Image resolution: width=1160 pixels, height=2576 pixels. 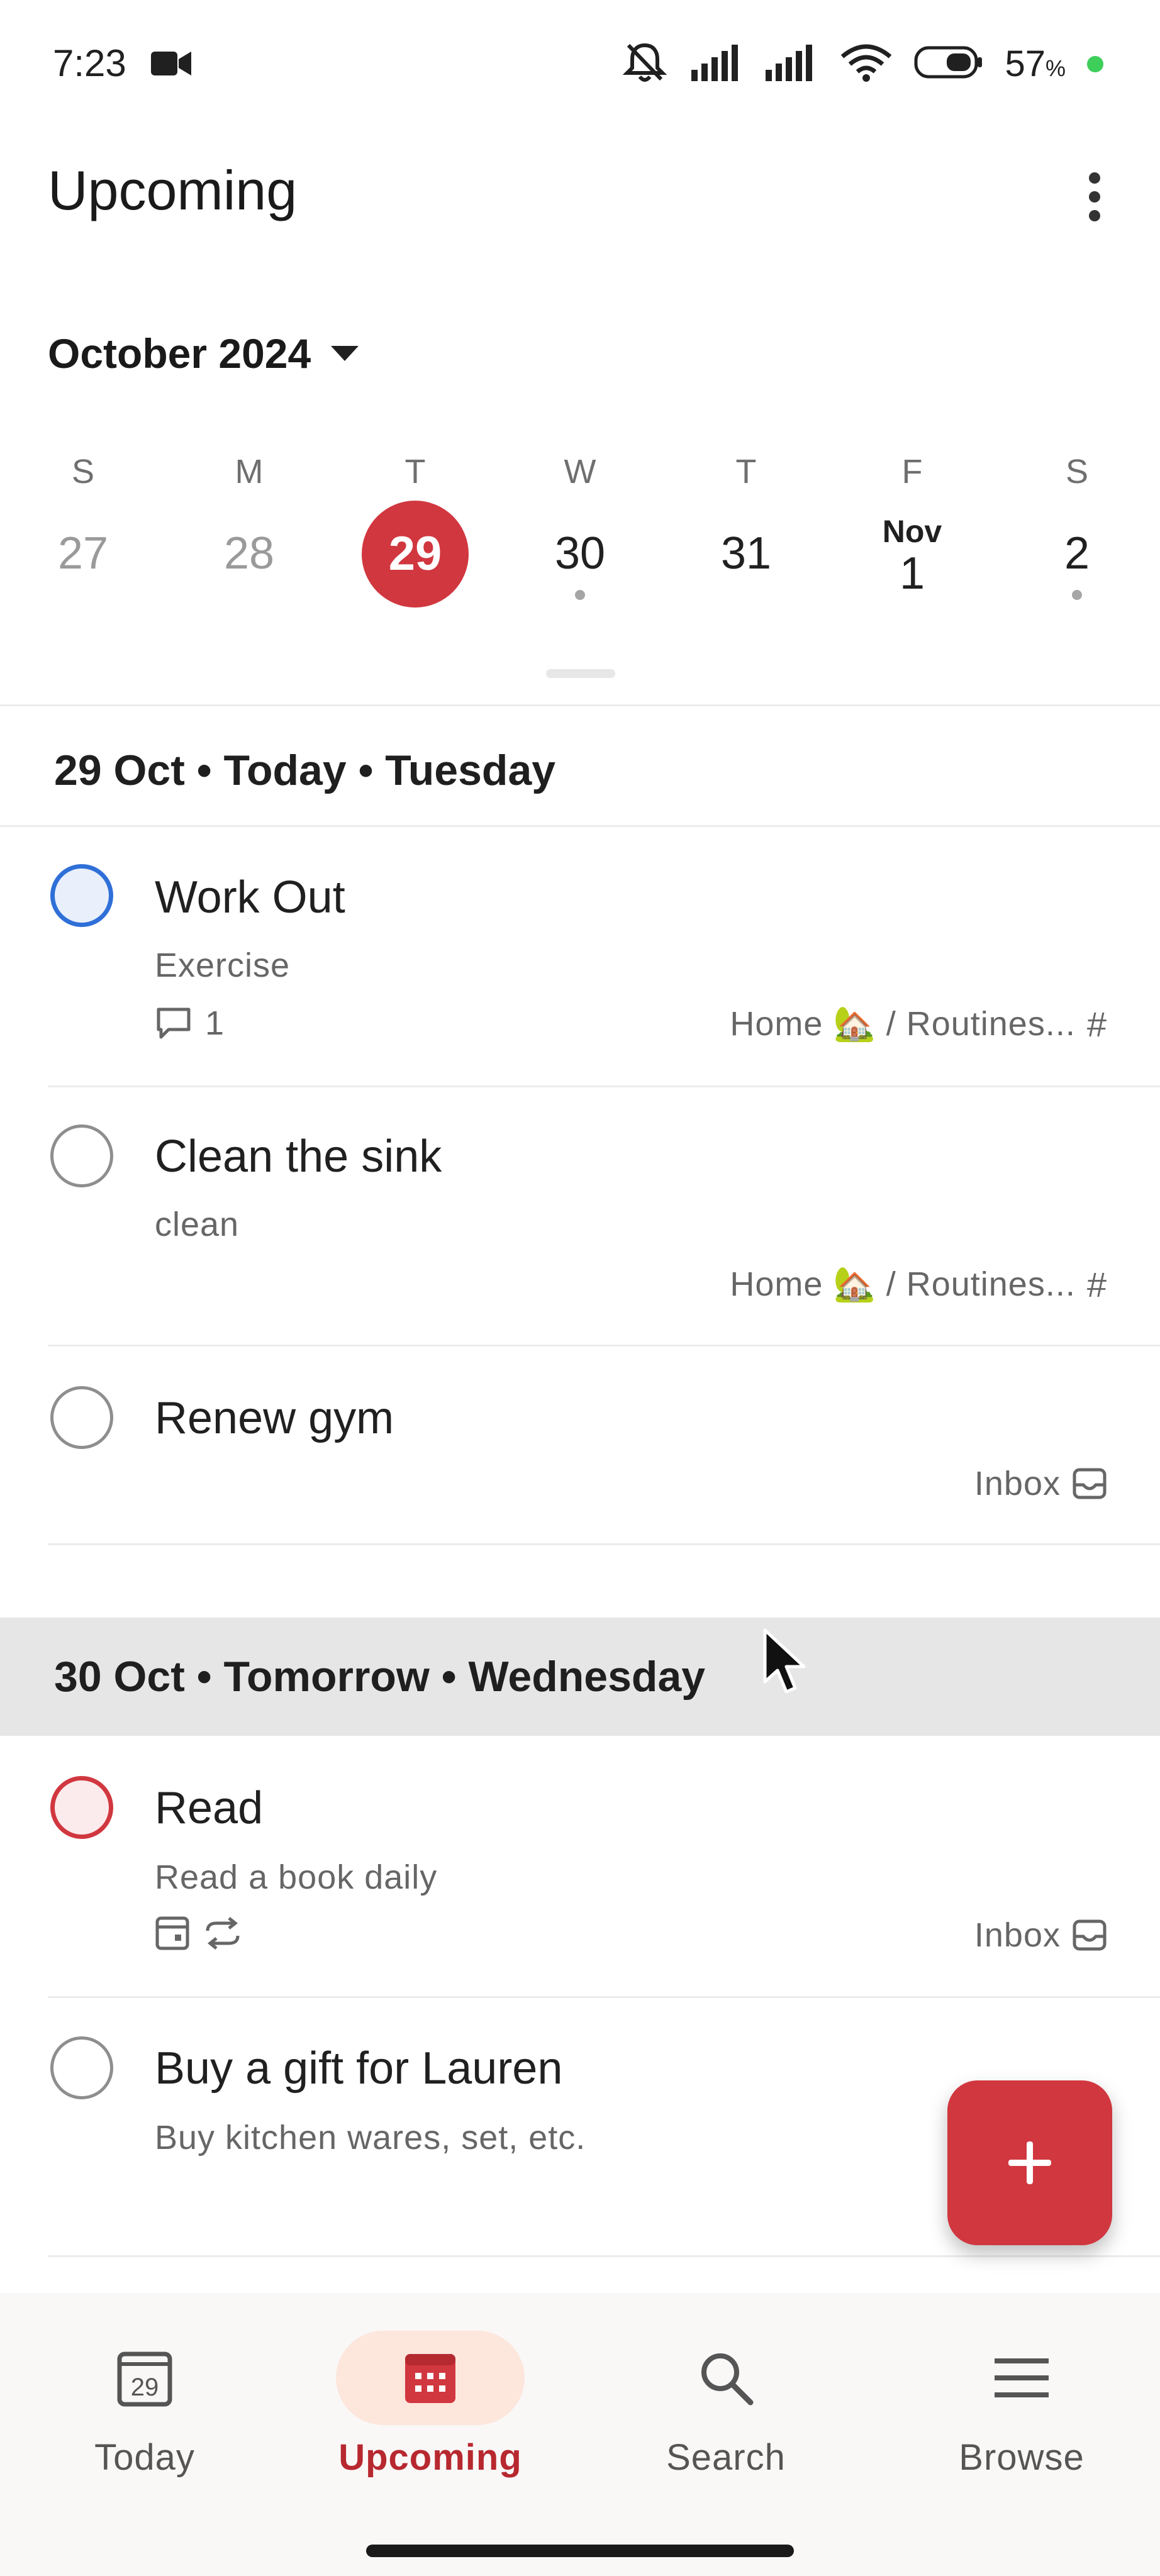 I want to click on wifi-icon, so click(x=867, y=64).